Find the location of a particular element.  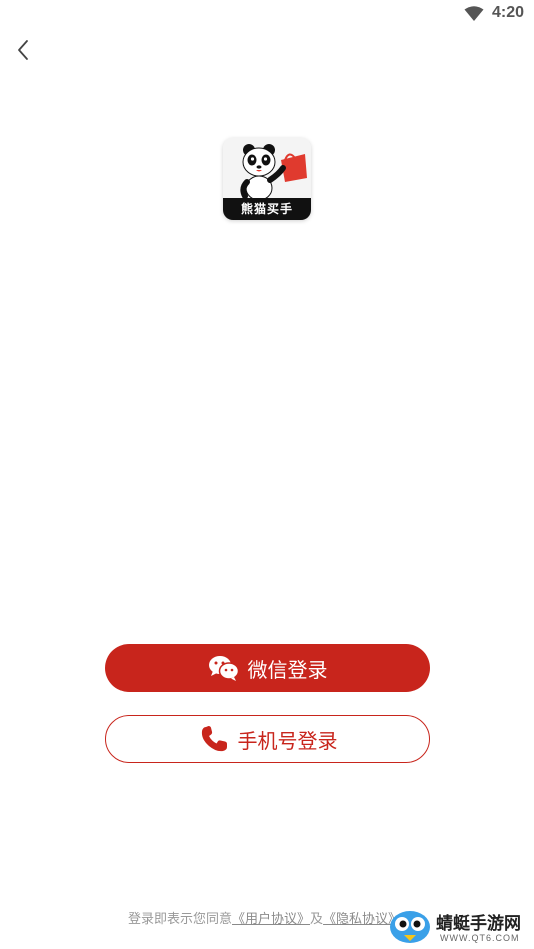

watermark-title: 蜻蜓手游网 is located at coordinates (478, 924).